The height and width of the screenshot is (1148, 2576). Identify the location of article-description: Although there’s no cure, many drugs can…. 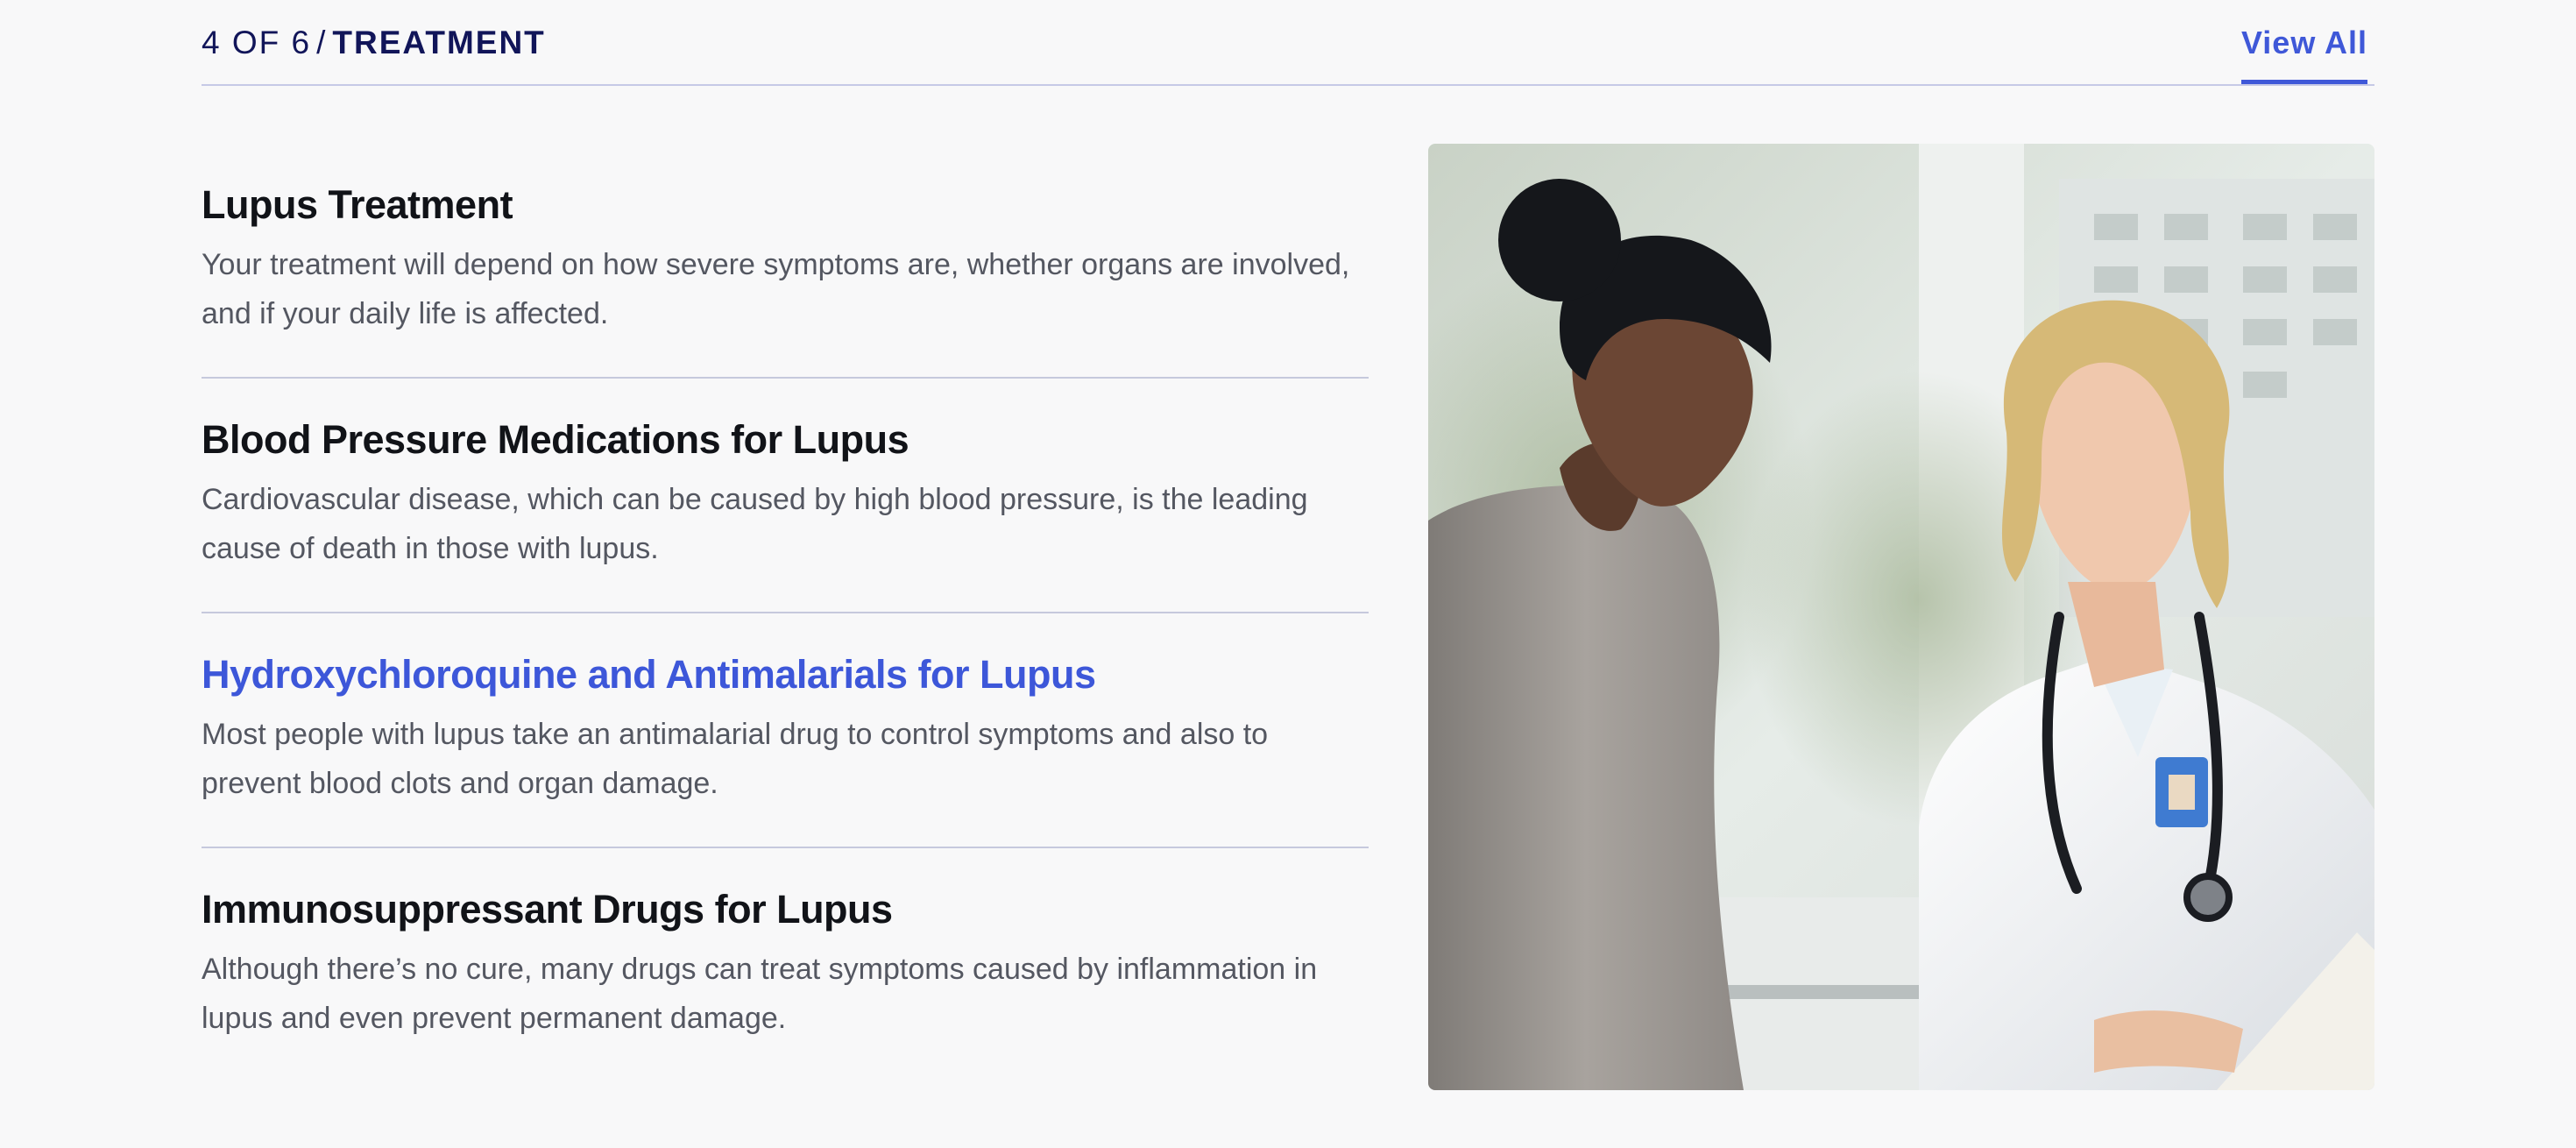
(760, 994).